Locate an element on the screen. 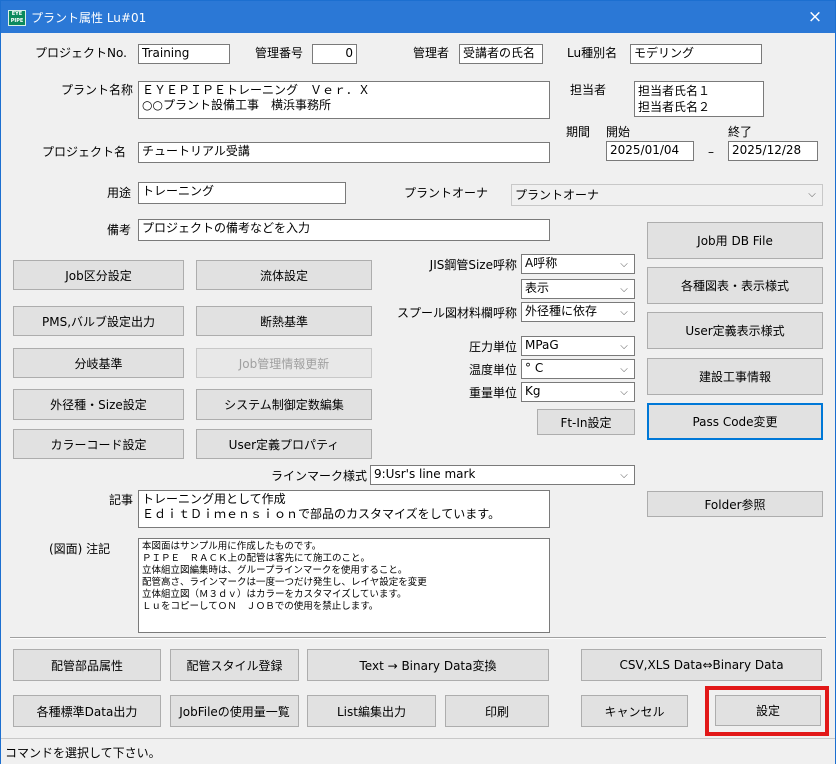  status-bar: コマンドを選択して下さい。 is located at coordinates (418, 751).